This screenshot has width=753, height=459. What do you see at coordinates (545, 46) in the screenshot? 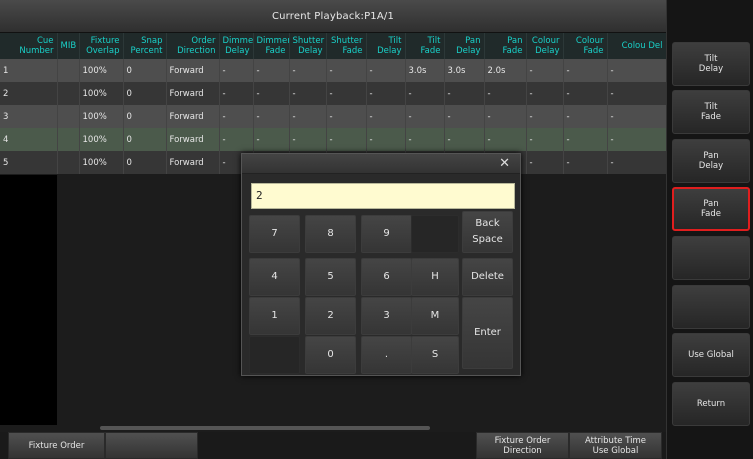
I see `col-header: Colour Delay` at bounding box center [545, 46].